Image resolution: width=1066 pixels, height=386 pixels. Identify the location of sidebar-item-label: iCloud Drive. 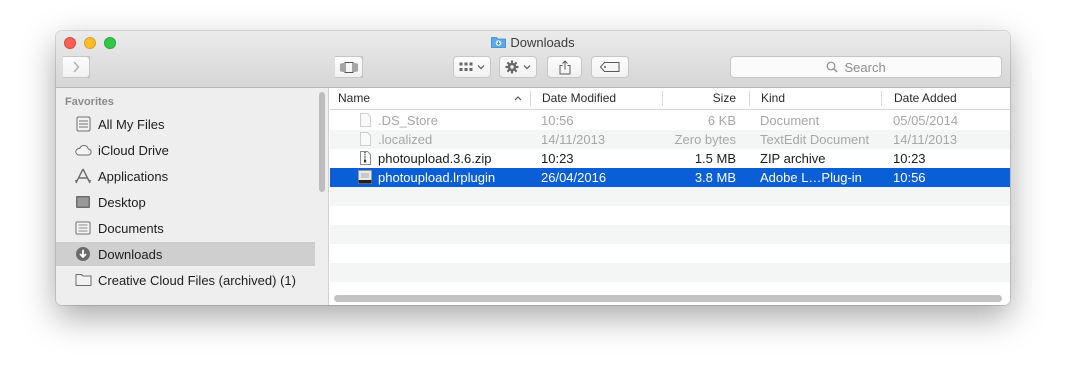
(133, 150).